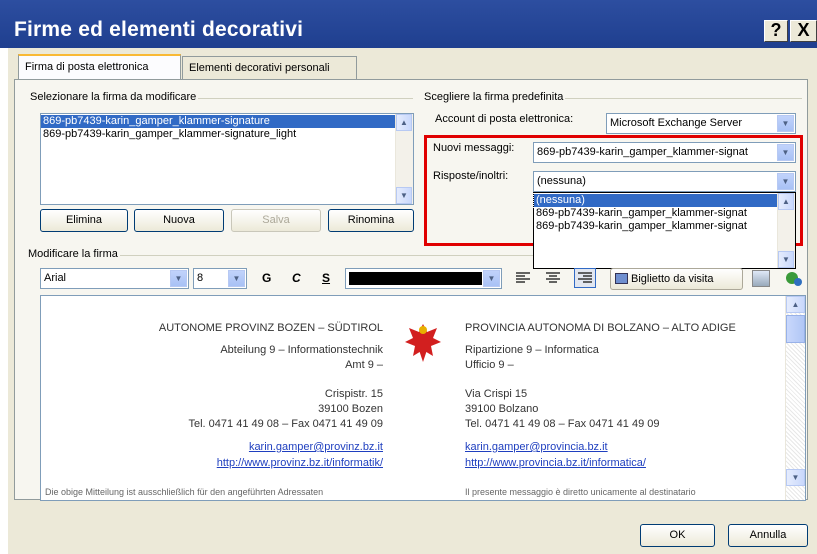  What do you see at coordinates (795, 329) in the screenshot?
I see `scroll-thumb` at bounding box center [795, 329].